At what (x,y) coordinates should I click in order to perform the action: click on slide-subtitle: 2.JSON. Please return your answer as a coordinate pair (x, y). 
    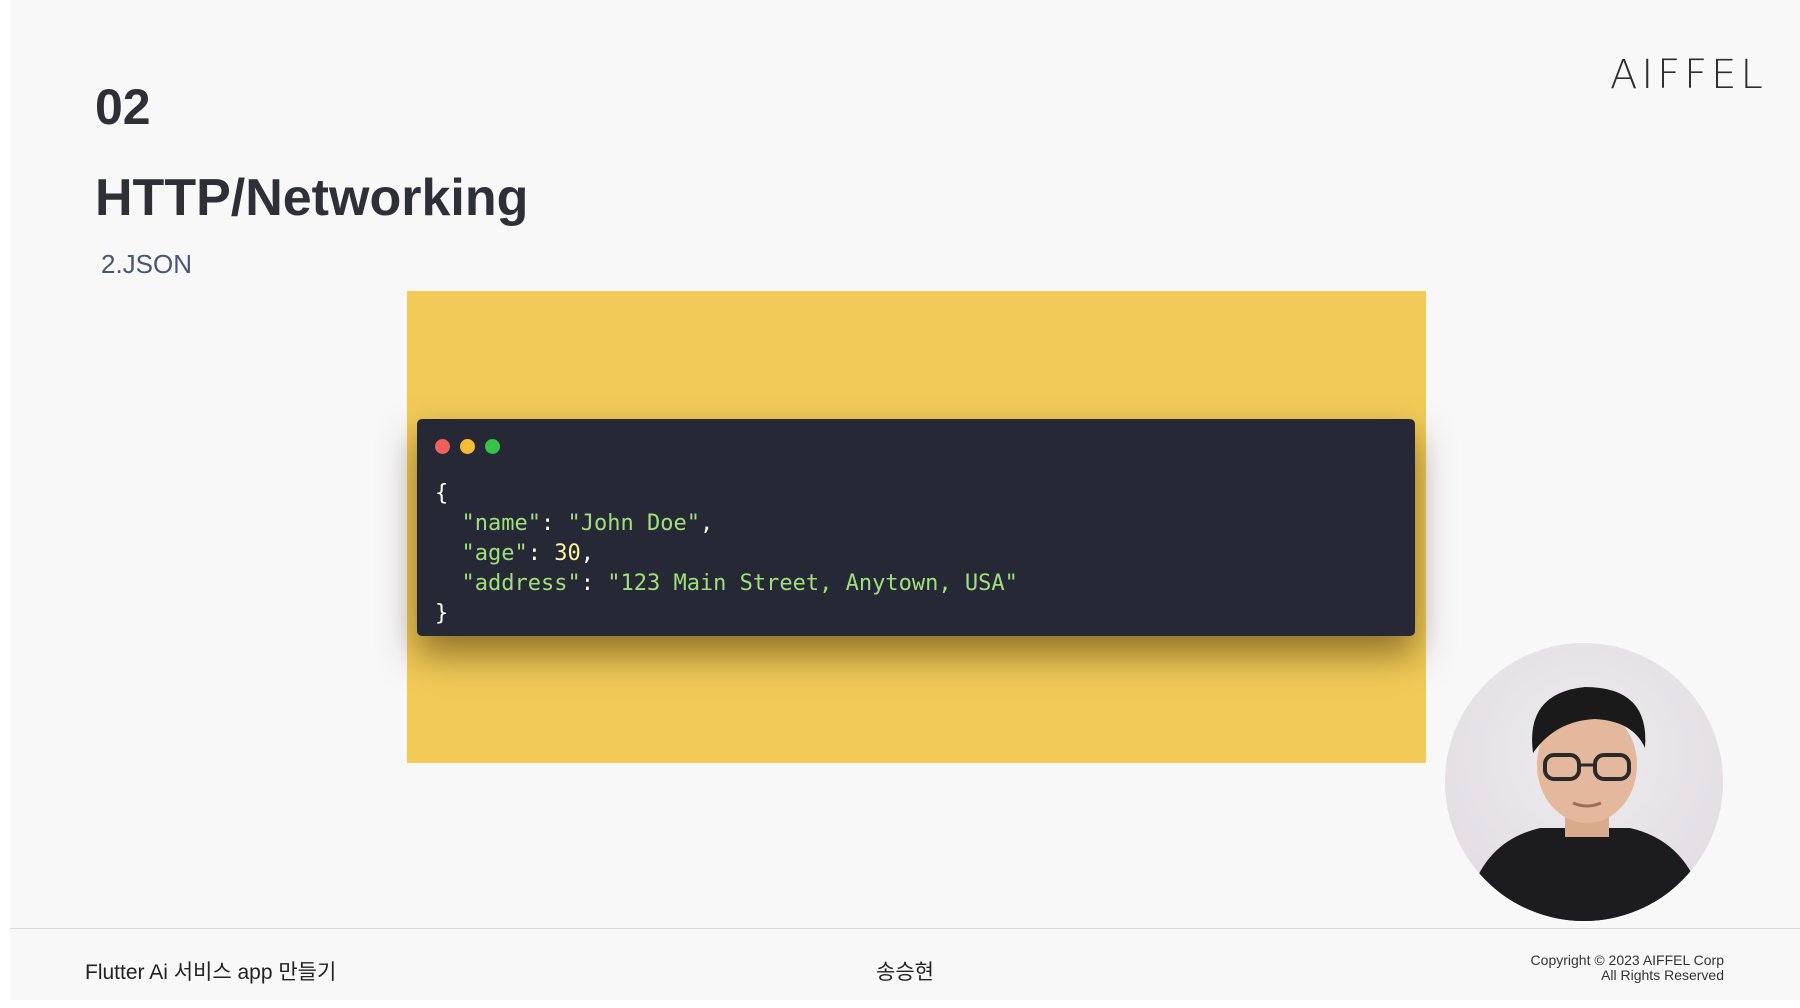
    Looking at the image, I should click on (147, 264).